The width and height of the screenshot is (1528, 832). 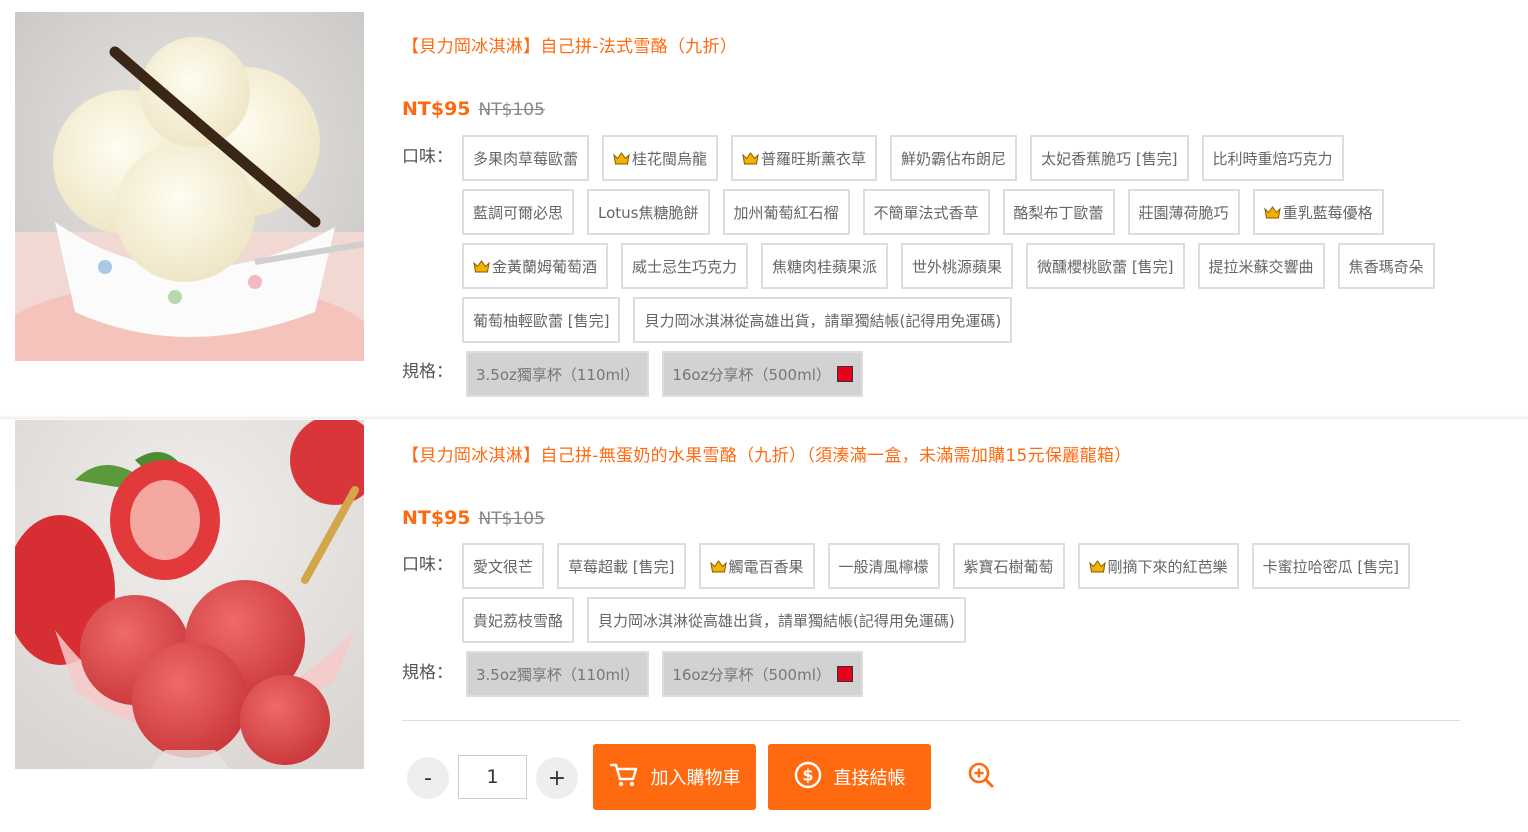 I want to click on flavor-option-label: 提拉米蘇交響曲, so click(x=1261, y=266).